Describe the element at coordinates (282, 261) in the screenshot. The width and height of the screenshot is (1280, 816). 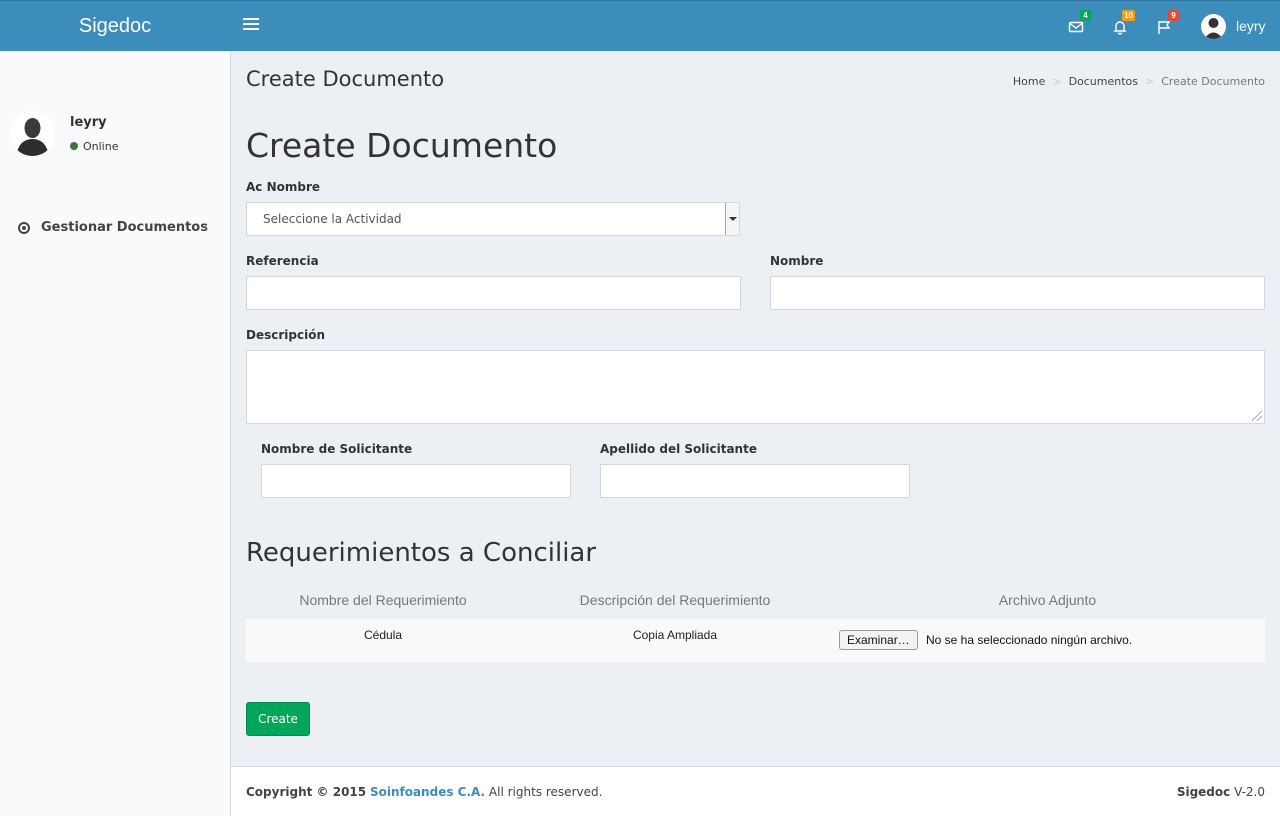
I see `referencia-label: Referencia` at that location.